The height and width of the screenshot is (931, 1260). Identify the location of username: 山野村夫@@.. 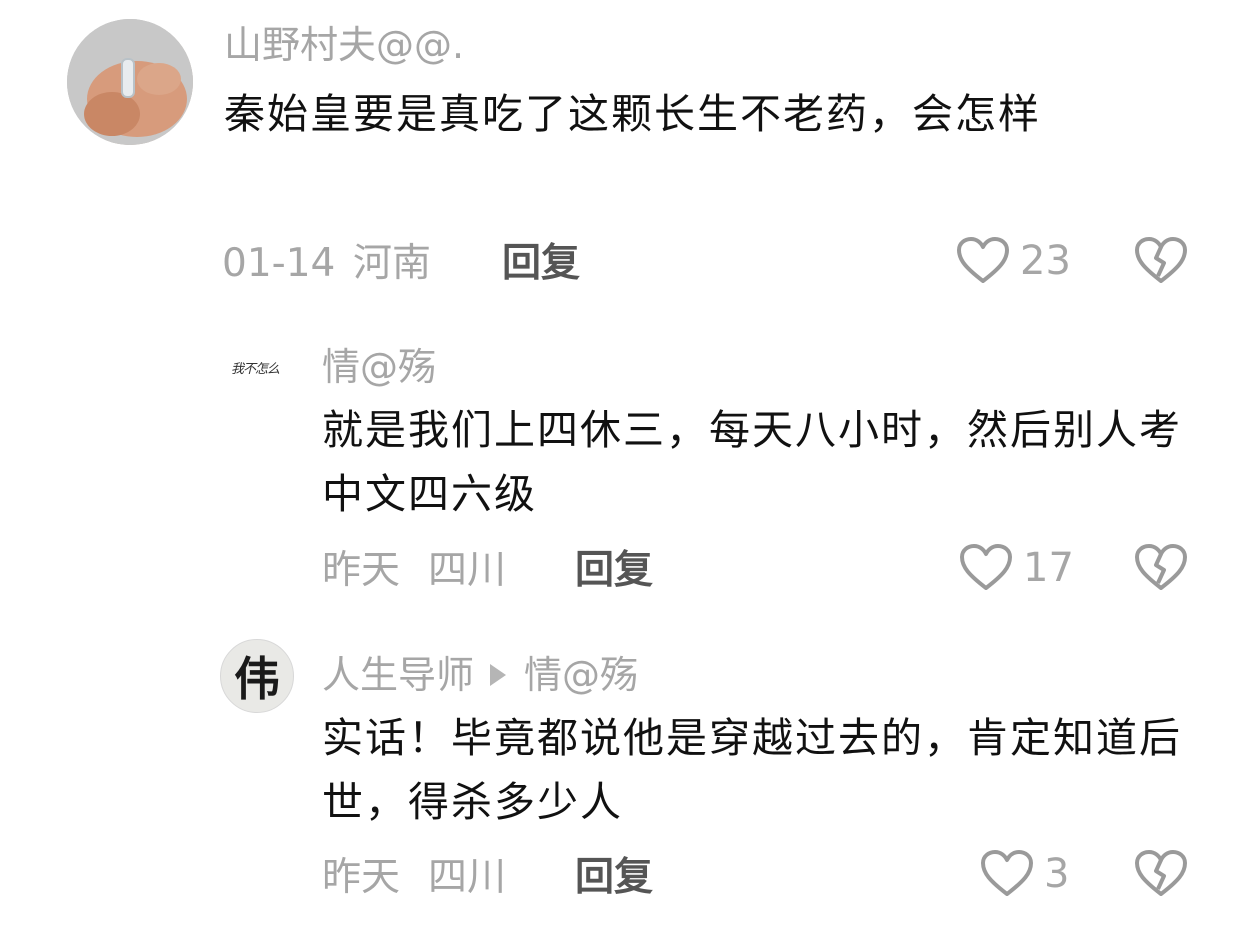
(344, 45).